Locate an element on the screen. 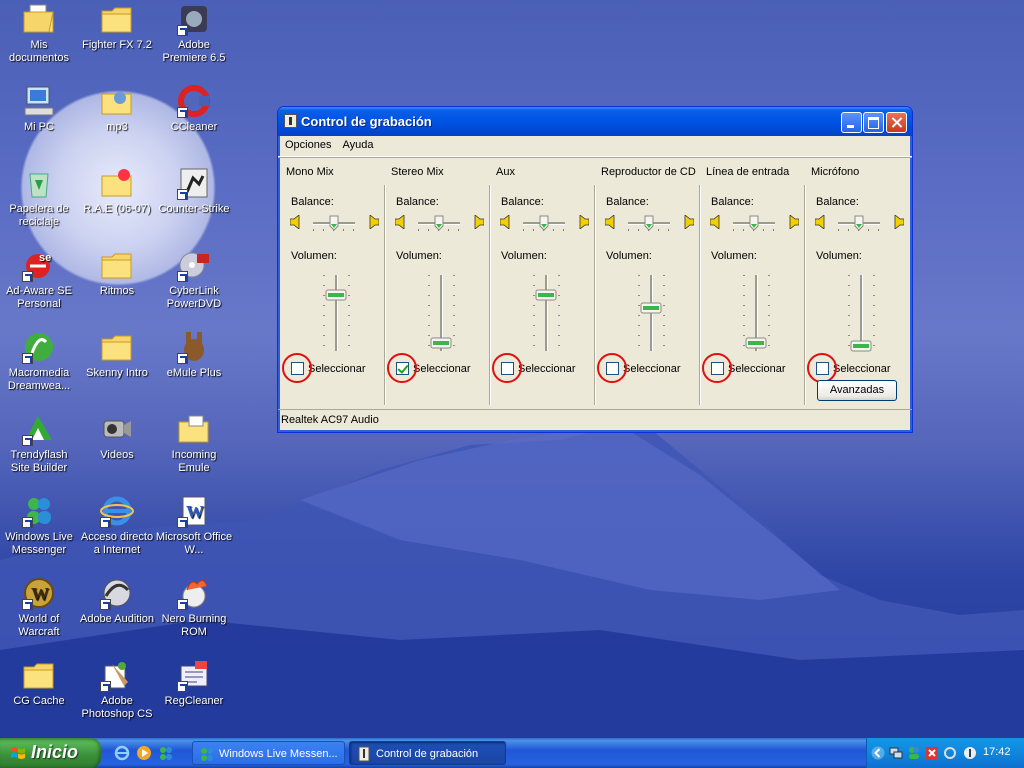  nero-icon is located at coordinates (194, 593).